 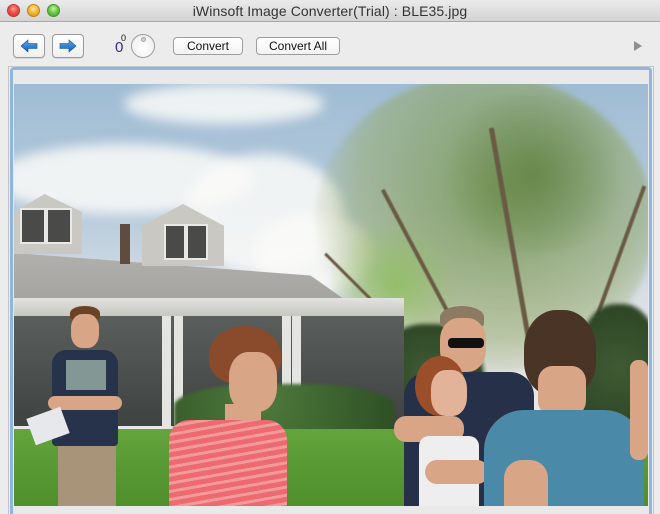 What do you see at coordinates (534, 174) in the screenshot?
I see `photo-tree-canopy` at bounding box center [534, 174].